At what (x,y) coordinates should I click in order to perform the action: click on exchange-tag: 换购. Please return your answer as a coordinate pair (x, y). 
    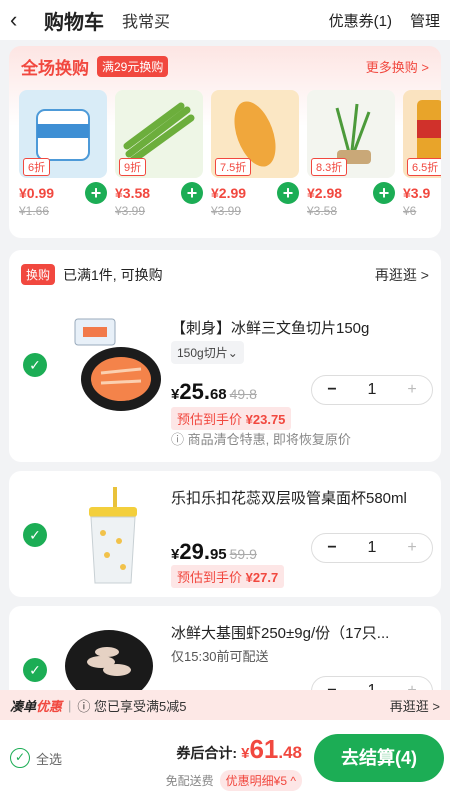
    Looking at the image, I should click on (38, 274).